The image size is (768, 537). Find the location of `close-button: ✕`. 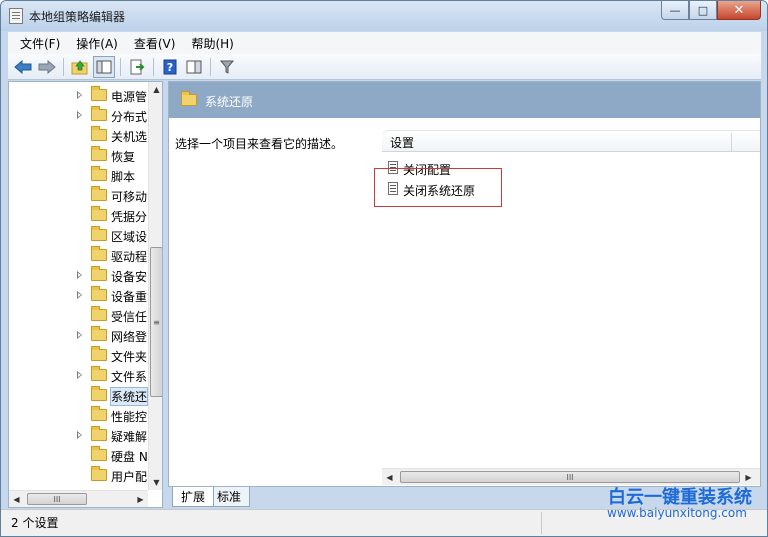

close-button: ✕ is located at coordinates (739, 10).